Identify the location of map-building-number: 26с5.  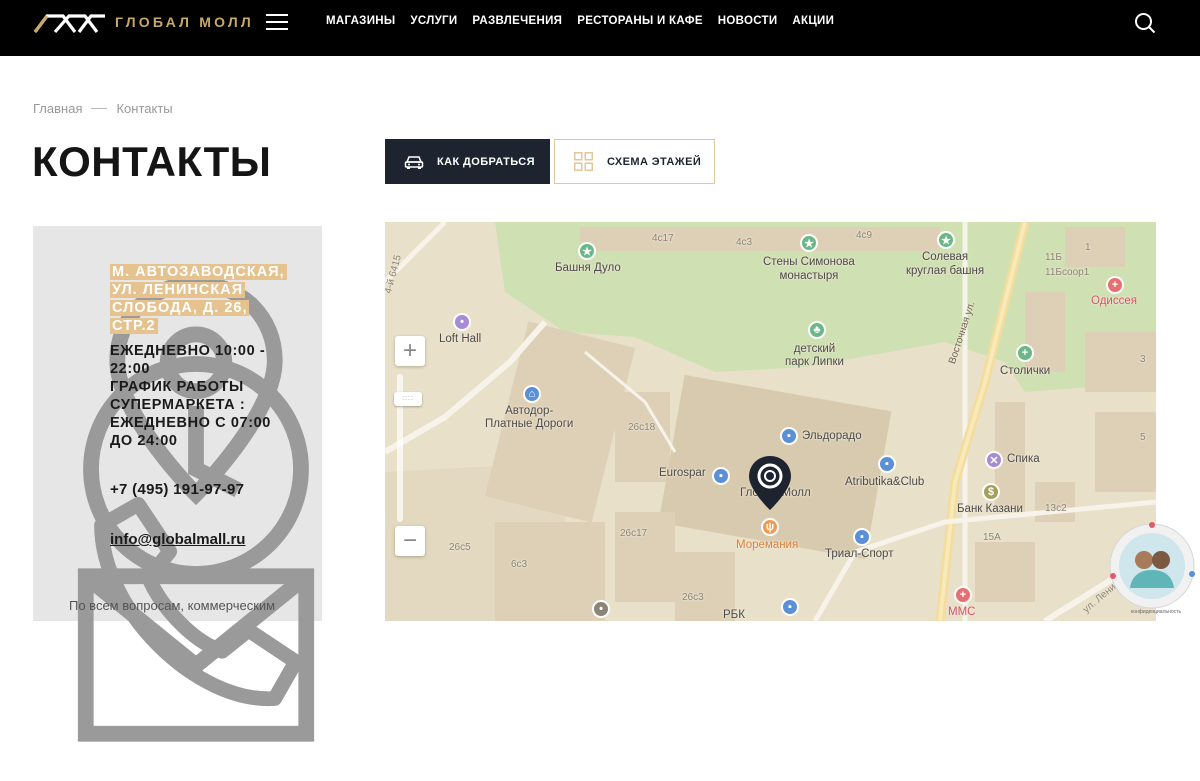
(460, 547).